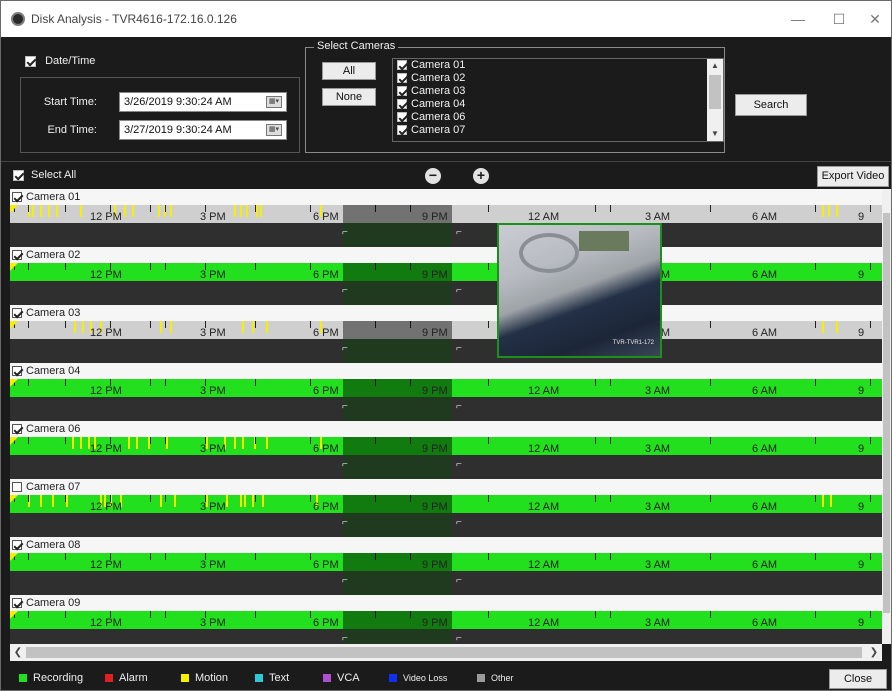  I want to click on camera-list-item: Camera 01, so click(558, 65).